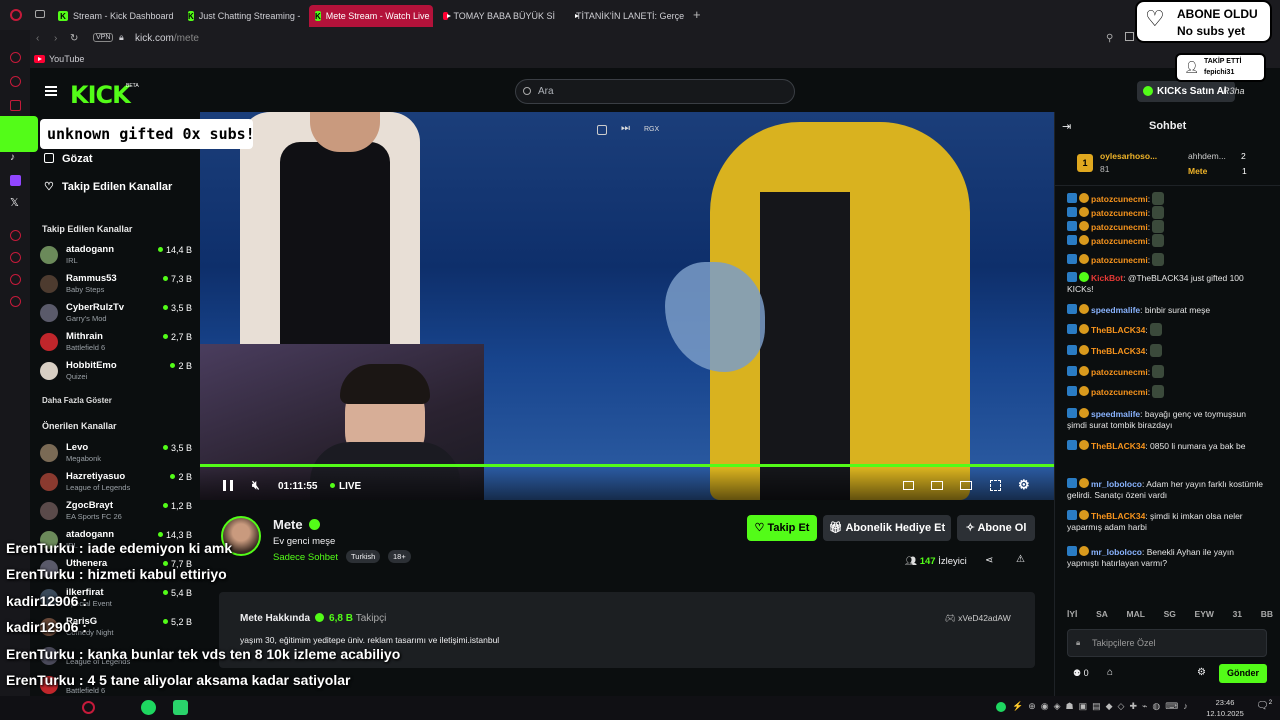 Image resolution: width=1280 pixels, height=720 pixels. I want to click on back-icon: ‹, so click(37, 38).